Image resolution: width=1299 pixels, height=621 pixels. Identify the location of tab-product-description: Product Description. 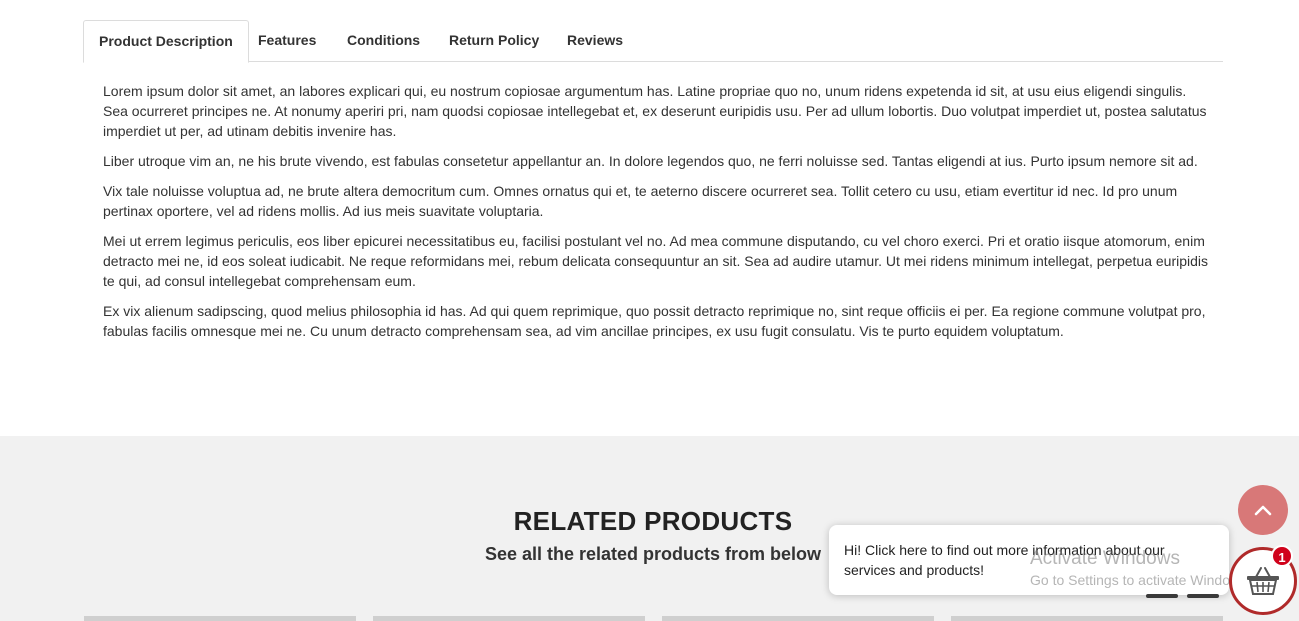
(166, 41).